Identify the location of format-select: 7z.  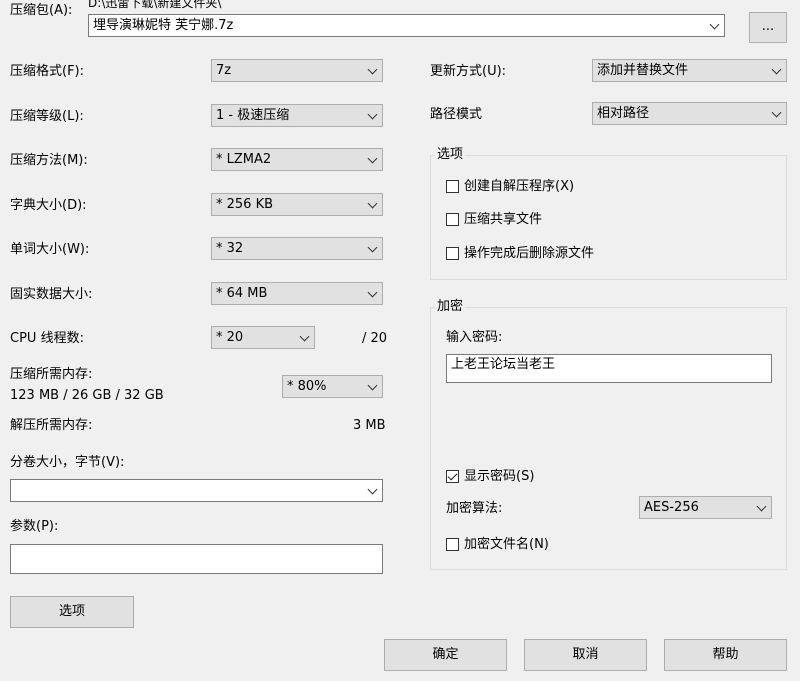
(297, 70).